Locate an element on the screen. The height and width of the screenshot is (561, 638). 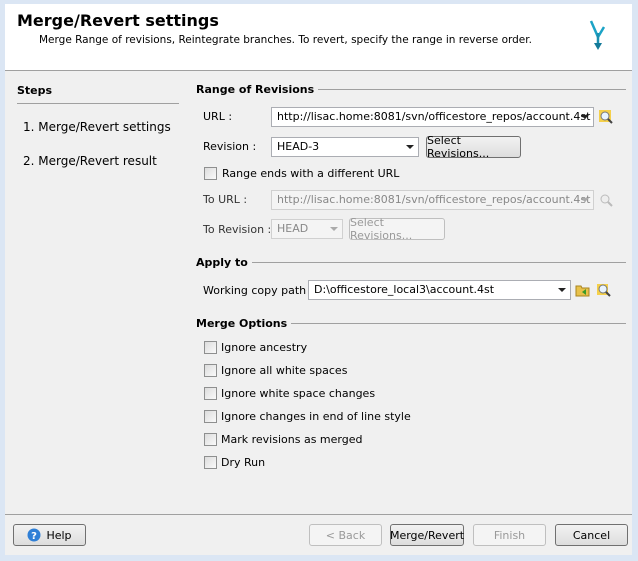
step-2: 2. Merge/Revert result is located at coordinates (90, 161).